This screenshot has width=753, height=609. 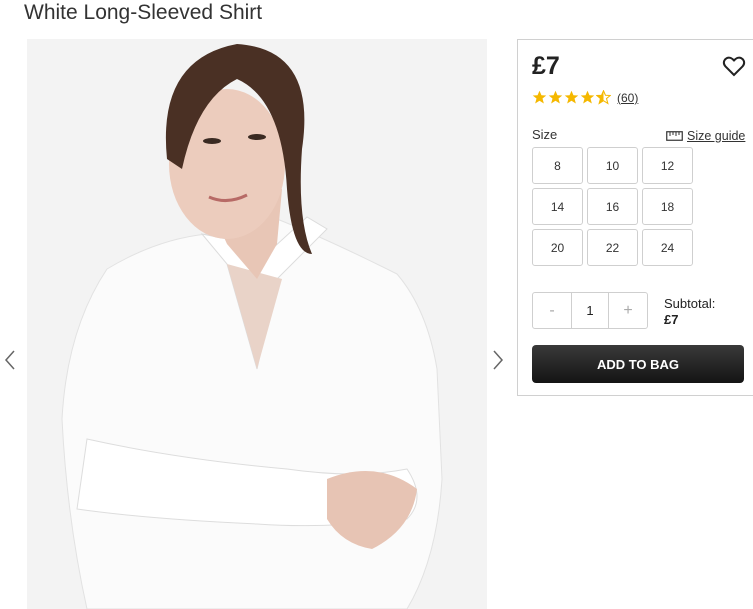 What do you see at coordinates (546, 66) in the screenshot?
I see `price: £7` at bounding box center [546, 66].